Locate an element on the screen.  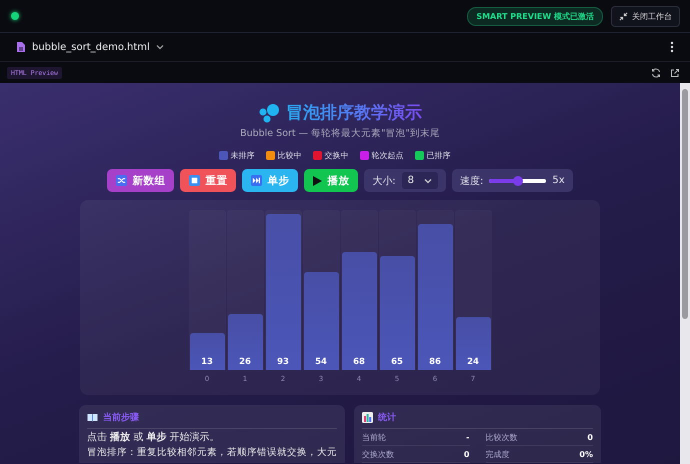
array-bar: 93 is located at coordinates (283, 292).